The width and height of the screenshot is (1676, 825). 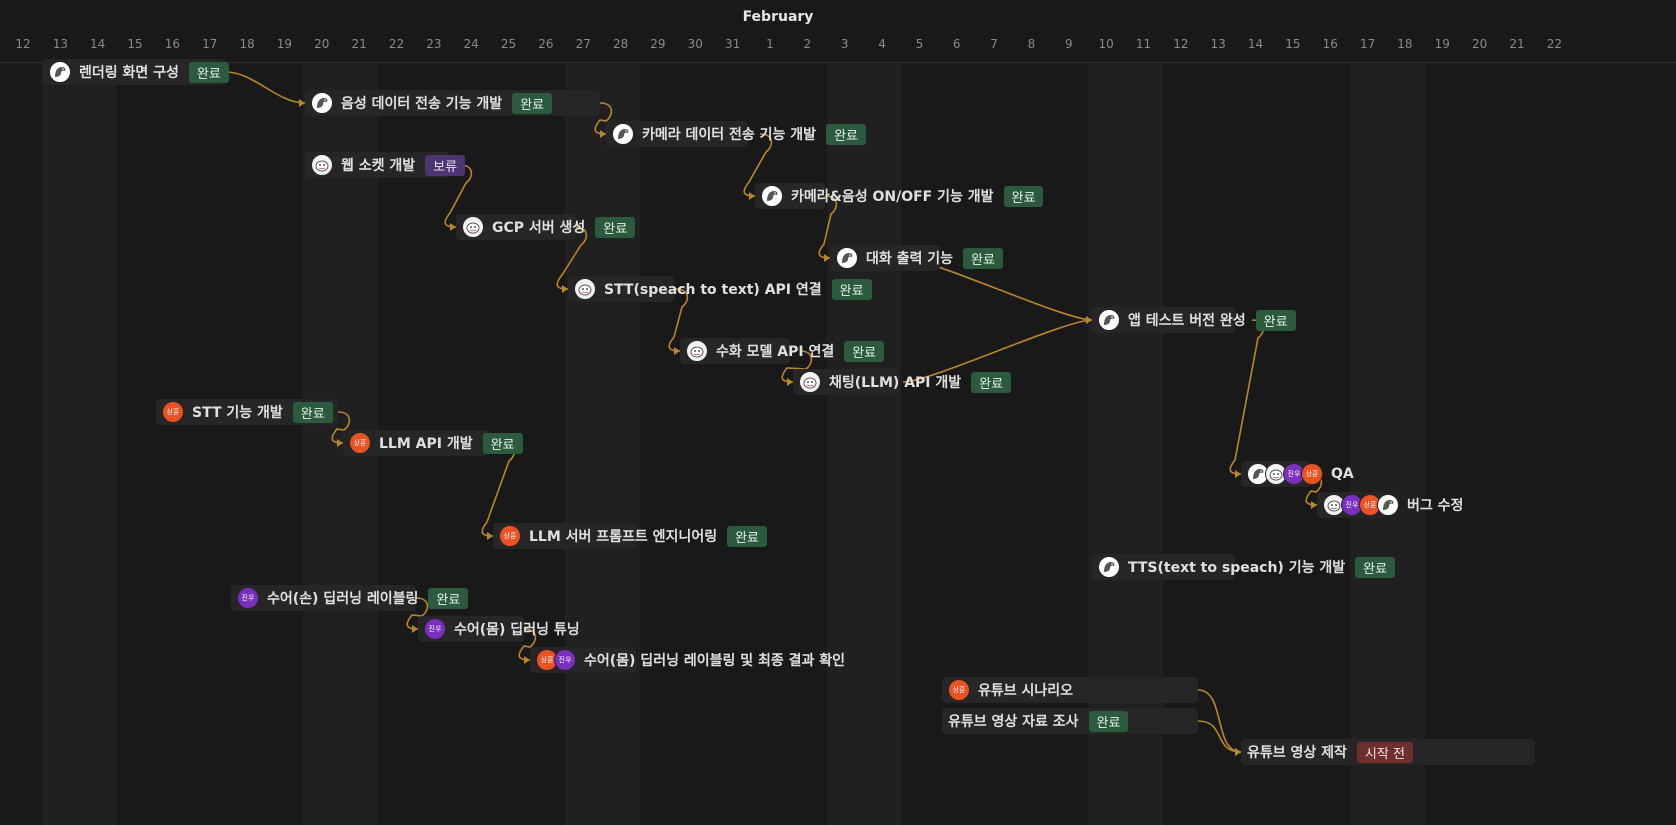 I want to click on task-item: 상훈 STT 기능 개발 완료, so click(x=247, y=412).